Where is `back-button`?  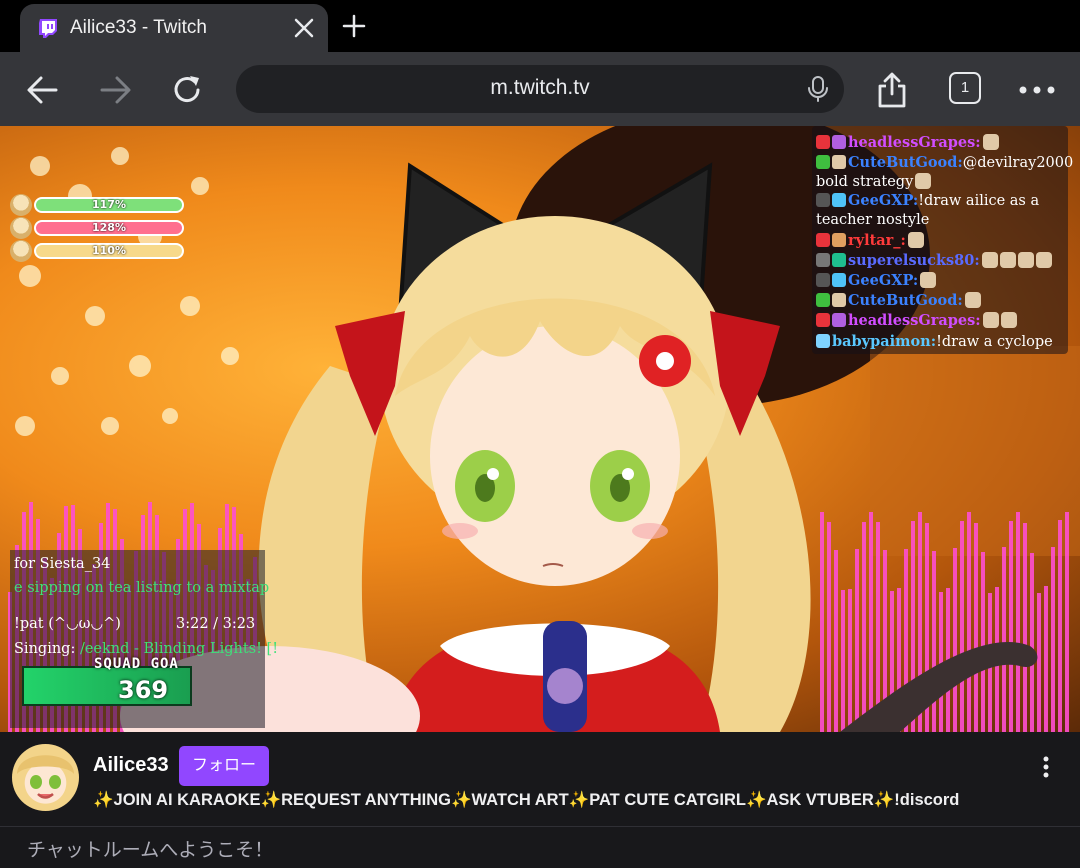 back-button is located at coordinates (42, 90).